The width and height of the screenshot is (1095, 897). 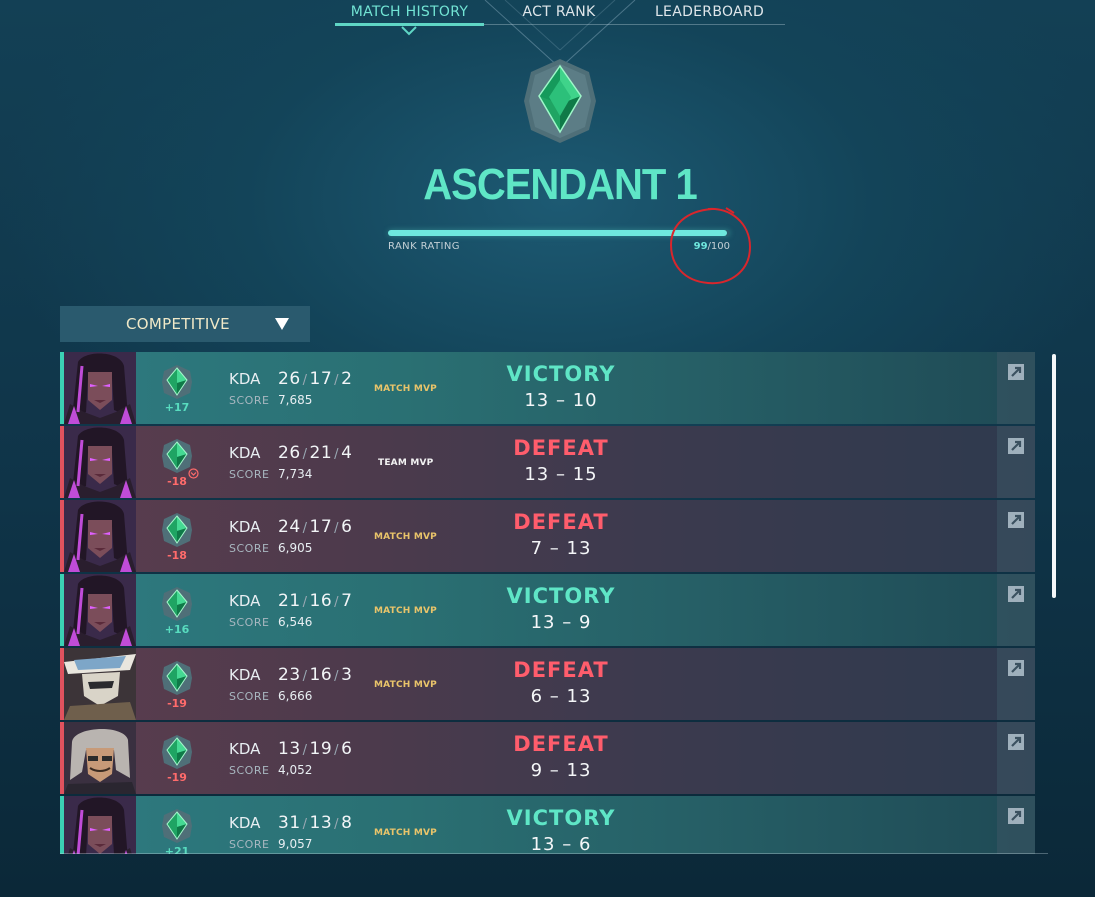 I want to click on queue-filter-dropdown: COMPETITIVE, so click(x=185, y=324).